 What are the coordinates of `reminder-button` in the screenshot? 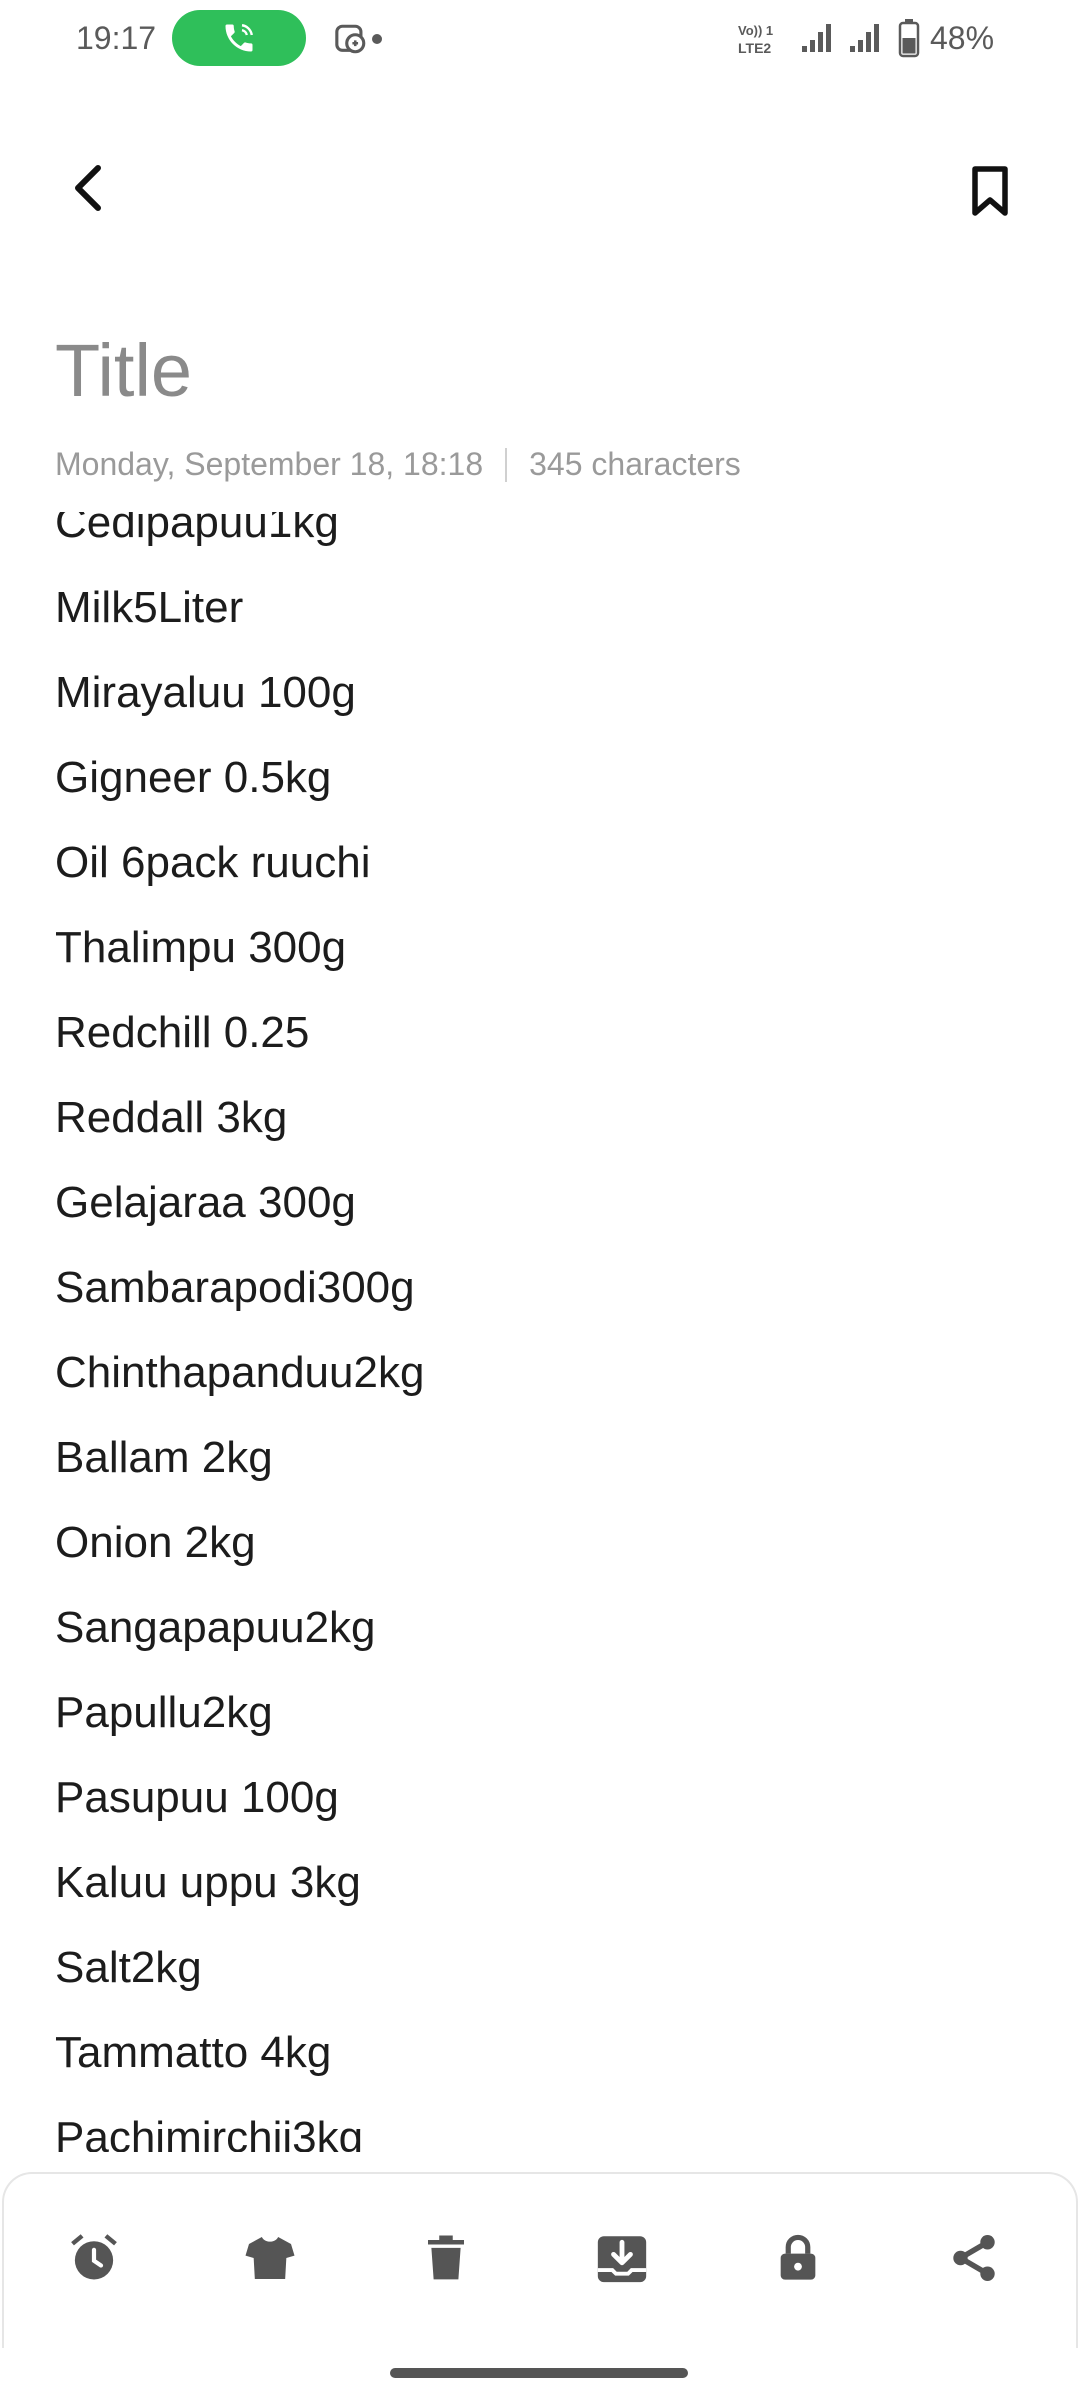 It's located at (94, 2258).